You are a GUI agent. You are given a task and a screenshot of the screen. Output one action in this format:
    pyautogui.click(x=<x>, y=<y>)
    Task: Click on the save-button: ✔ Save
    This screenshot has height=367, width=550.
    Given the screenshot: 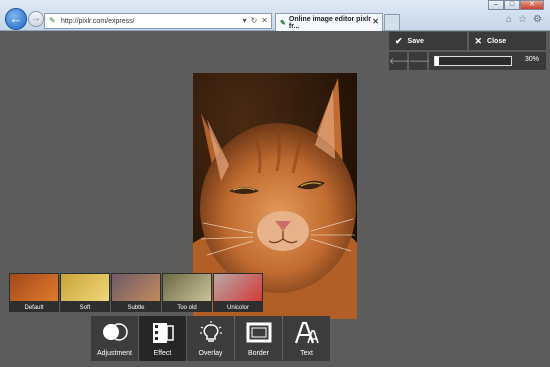 What is the action you would take?
    pyautogui.click(x=428, y=41)
    